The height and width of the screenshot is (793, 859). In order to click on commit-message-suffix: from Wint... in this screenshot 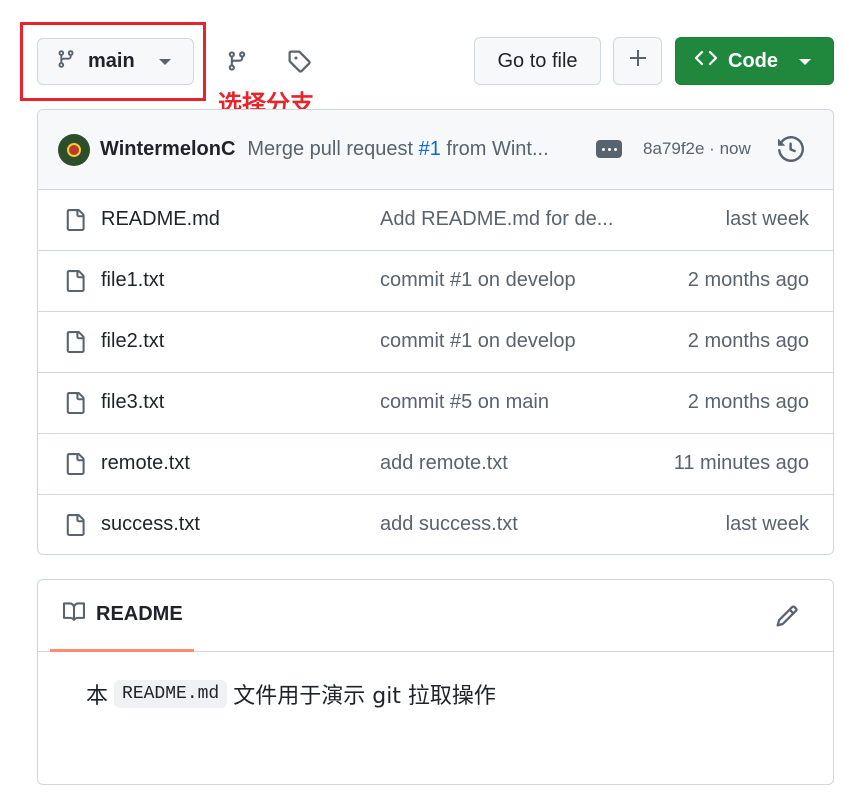, I will do `click(494, 149)`.